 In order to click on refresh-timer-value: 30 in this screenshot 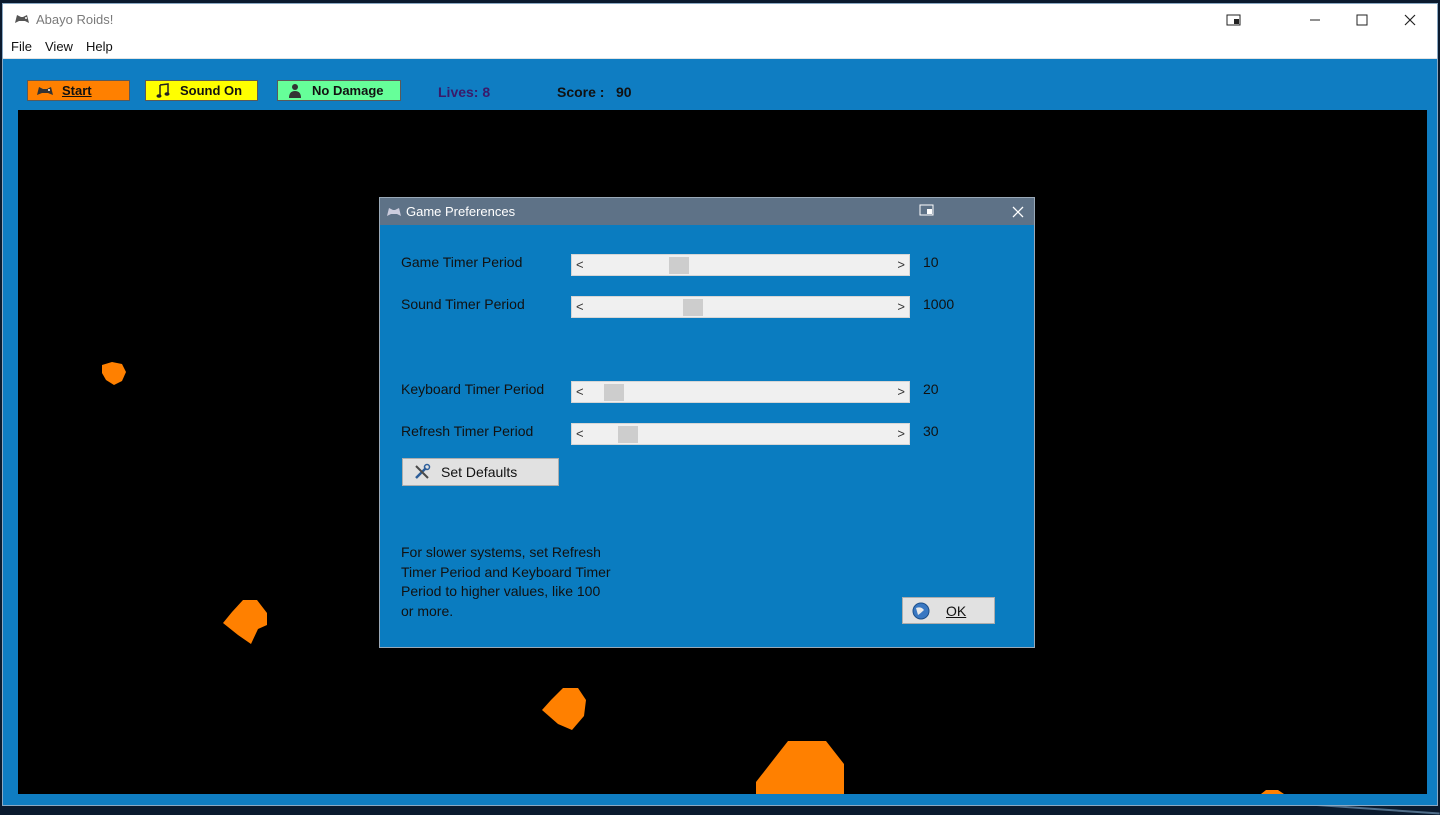, I will do `click(931, 431)`.